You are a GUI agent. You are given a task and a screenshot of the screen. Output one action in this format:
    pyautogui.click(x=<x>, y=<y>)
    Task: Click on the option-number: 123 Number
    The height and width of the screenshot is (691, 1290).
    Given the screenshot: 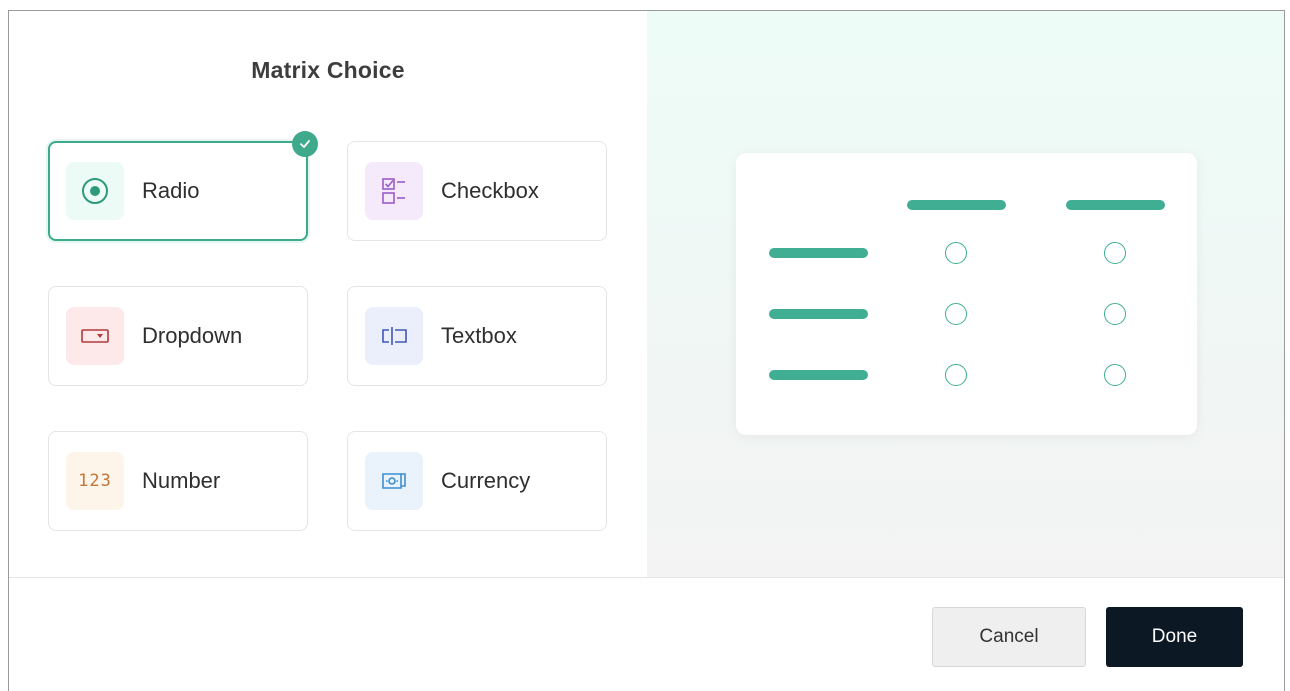 What is the action you would take?
    pyautogui.click(x=178, y=481)
    